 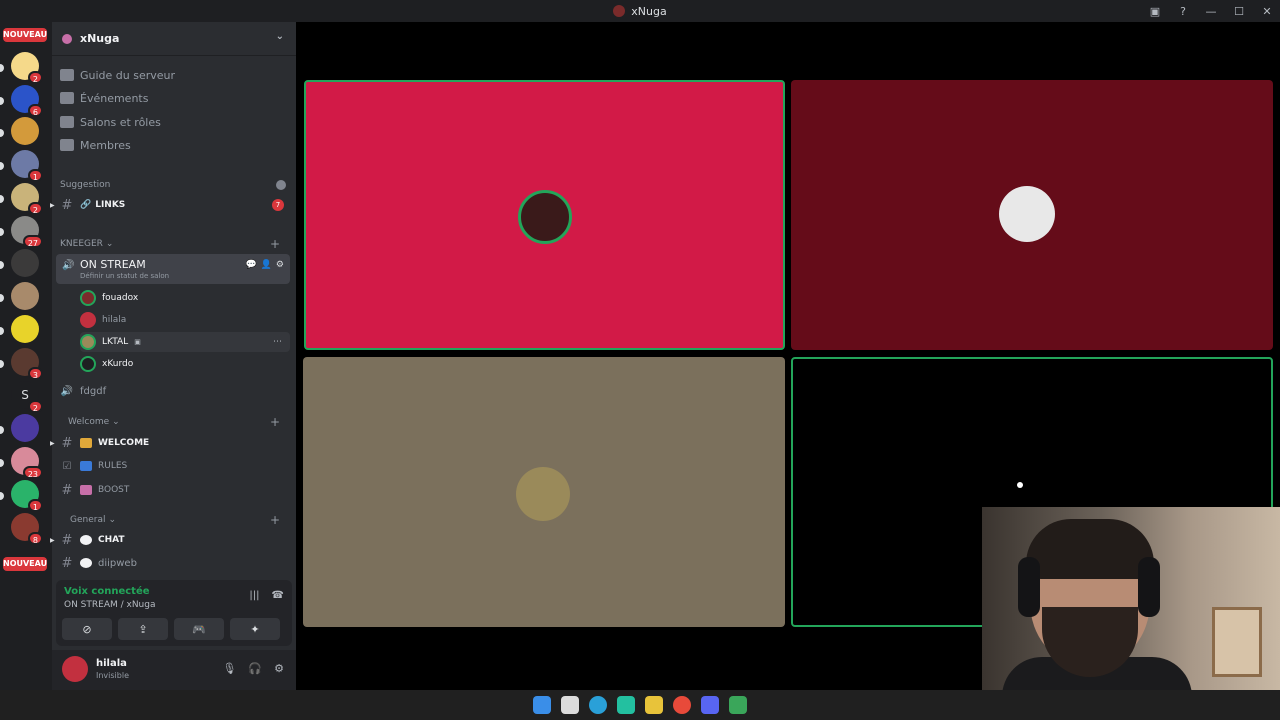 I want to click on voice-channel-path: ON STREAM / xNuga, so click(x=110, y=605).